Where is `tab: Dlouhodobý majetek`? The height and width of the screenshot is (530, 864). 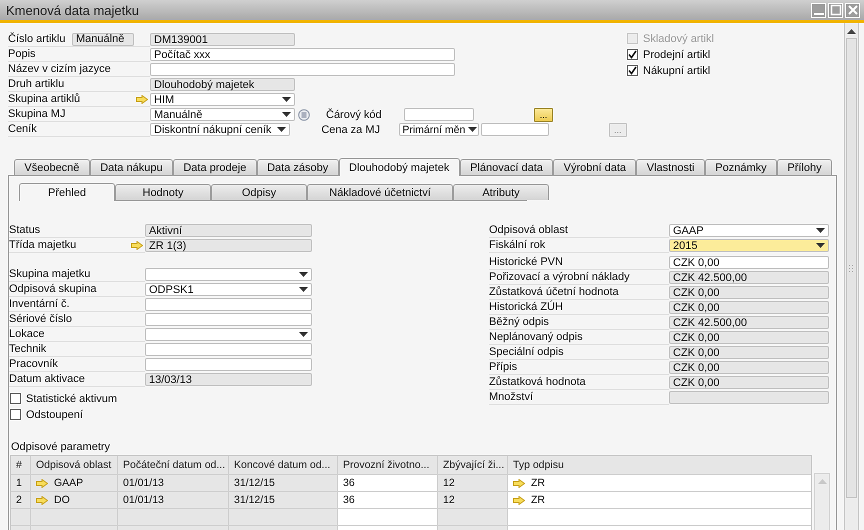 tab: Dlouhodobý majetek is located at coordinates (399, 167).